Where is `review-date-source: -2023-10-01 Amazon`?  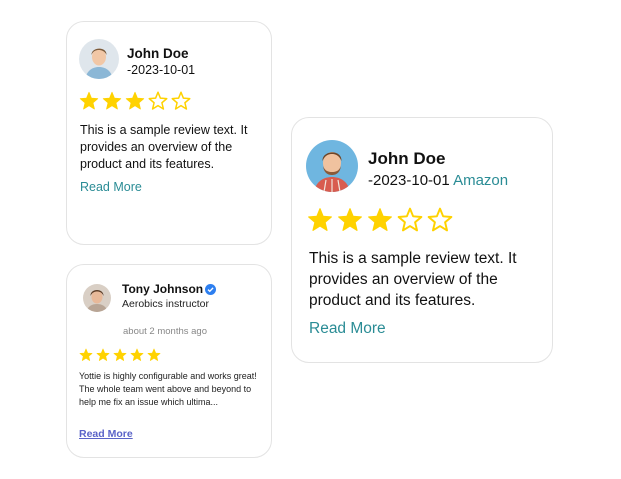
review-date-source: -2023-10-01 Amazon is located at coordinates (438, 180).